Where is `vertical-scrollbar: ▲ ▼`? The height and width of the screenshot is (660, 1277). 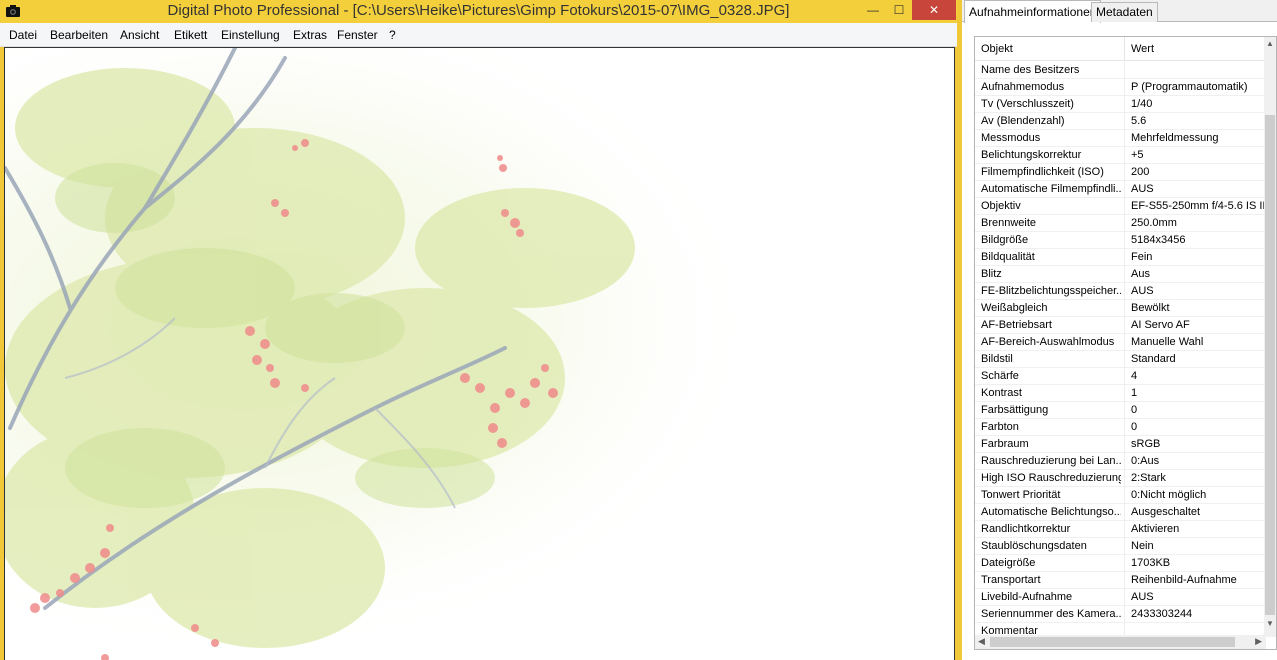
vertical-scrollbar: ▲ ▼ is located at coordinates (1270, 337).